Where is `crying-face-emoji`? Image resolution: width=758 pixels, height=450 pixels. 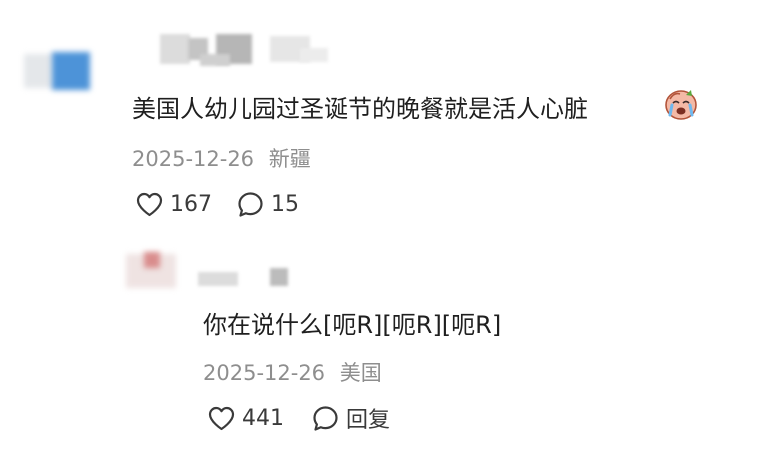
crying-face-emoji is located at coordinates (681, 104).